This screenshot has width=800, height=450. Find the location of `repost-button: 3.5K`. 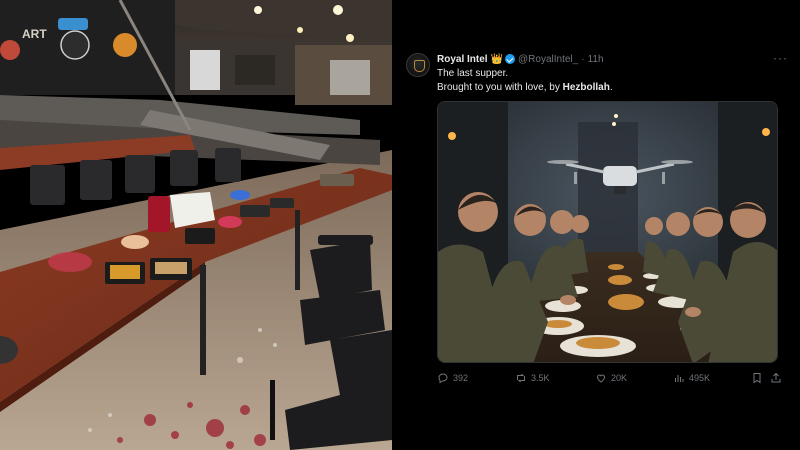

repost-button: 3.5K is located at coordinates (532, 378).